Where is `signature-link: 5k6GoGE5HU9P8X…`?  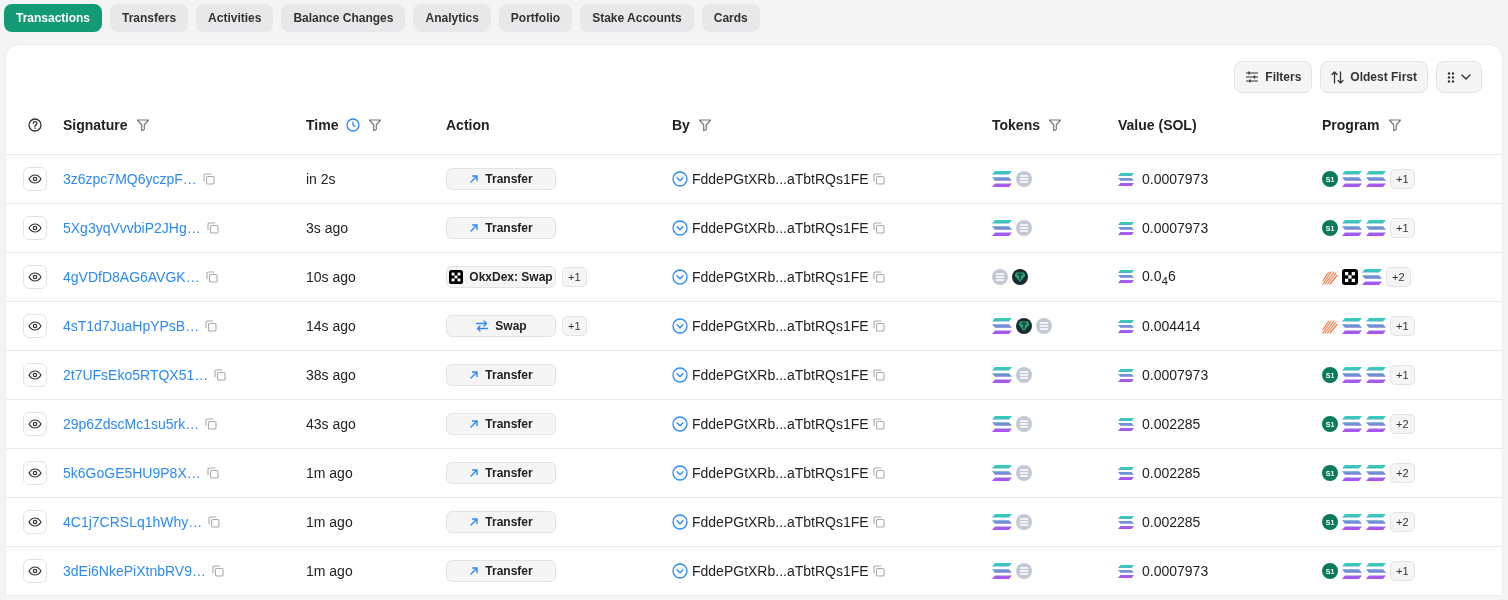 signature-link: 5k6GoGE5HU9P8X… is located at coordinates (132, 473).